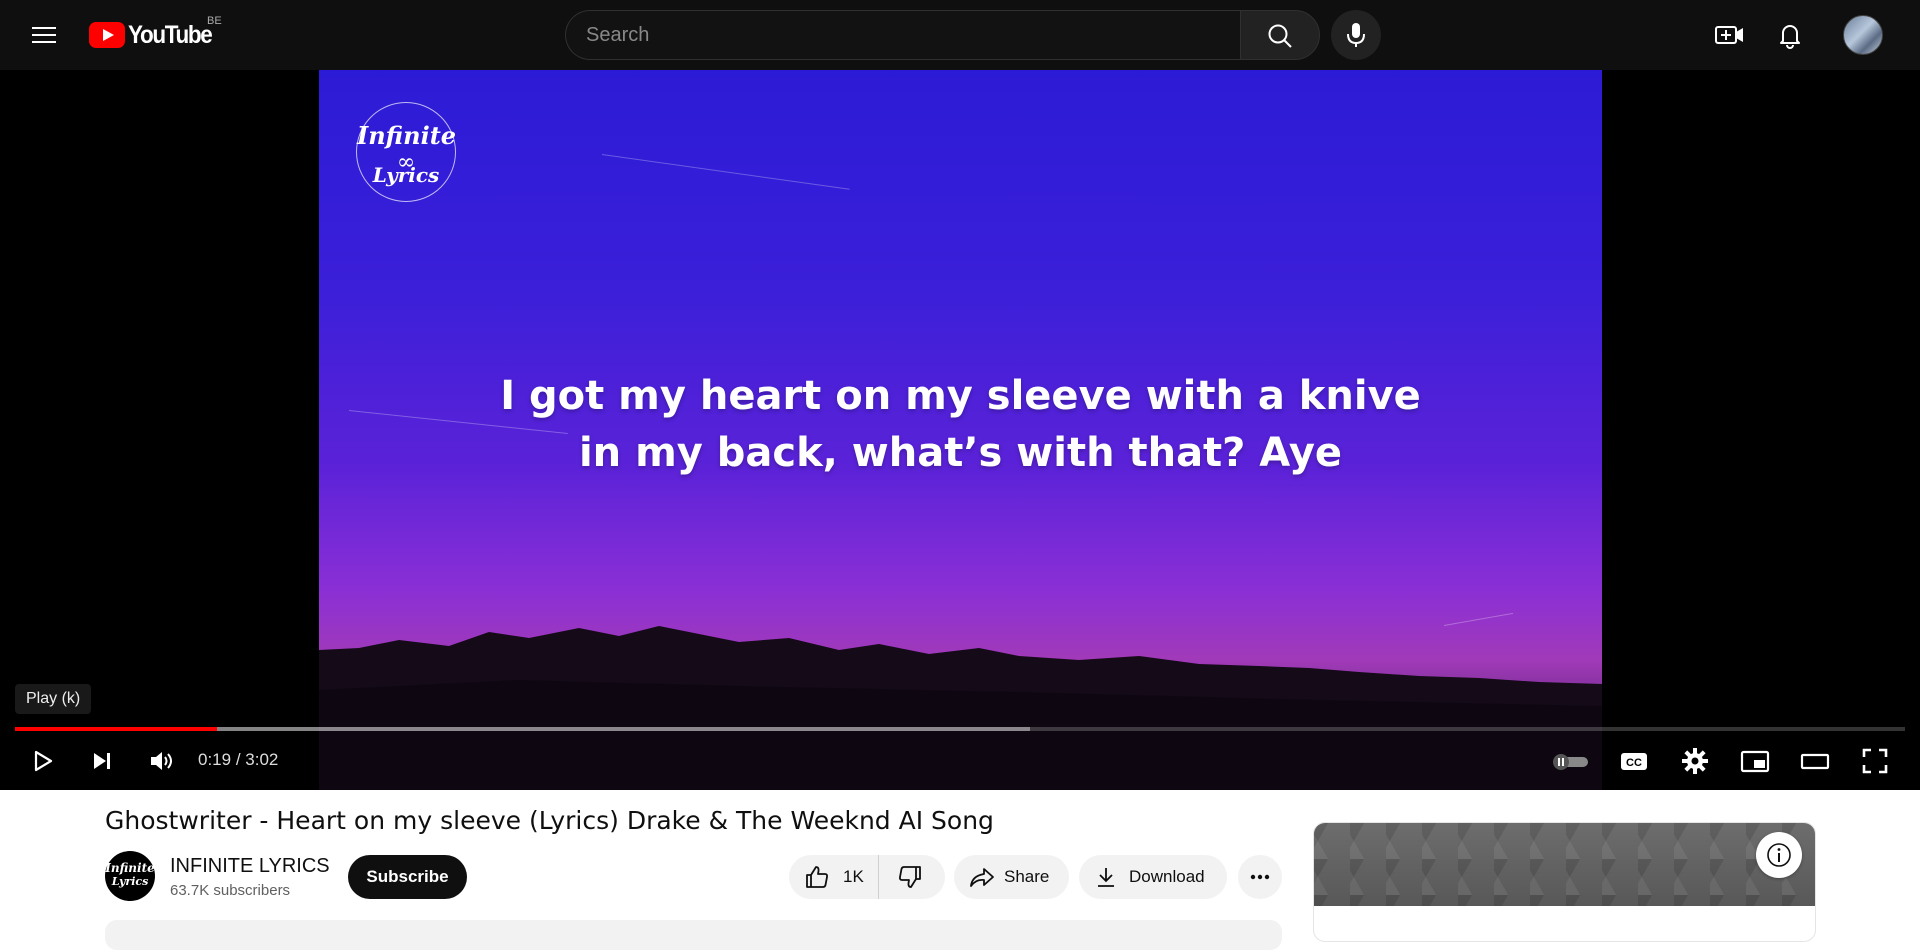 Image resolution: width=1920 pixels, height=950 pixels. I want to click on notifications-bell-icon, so click(1790, 37).